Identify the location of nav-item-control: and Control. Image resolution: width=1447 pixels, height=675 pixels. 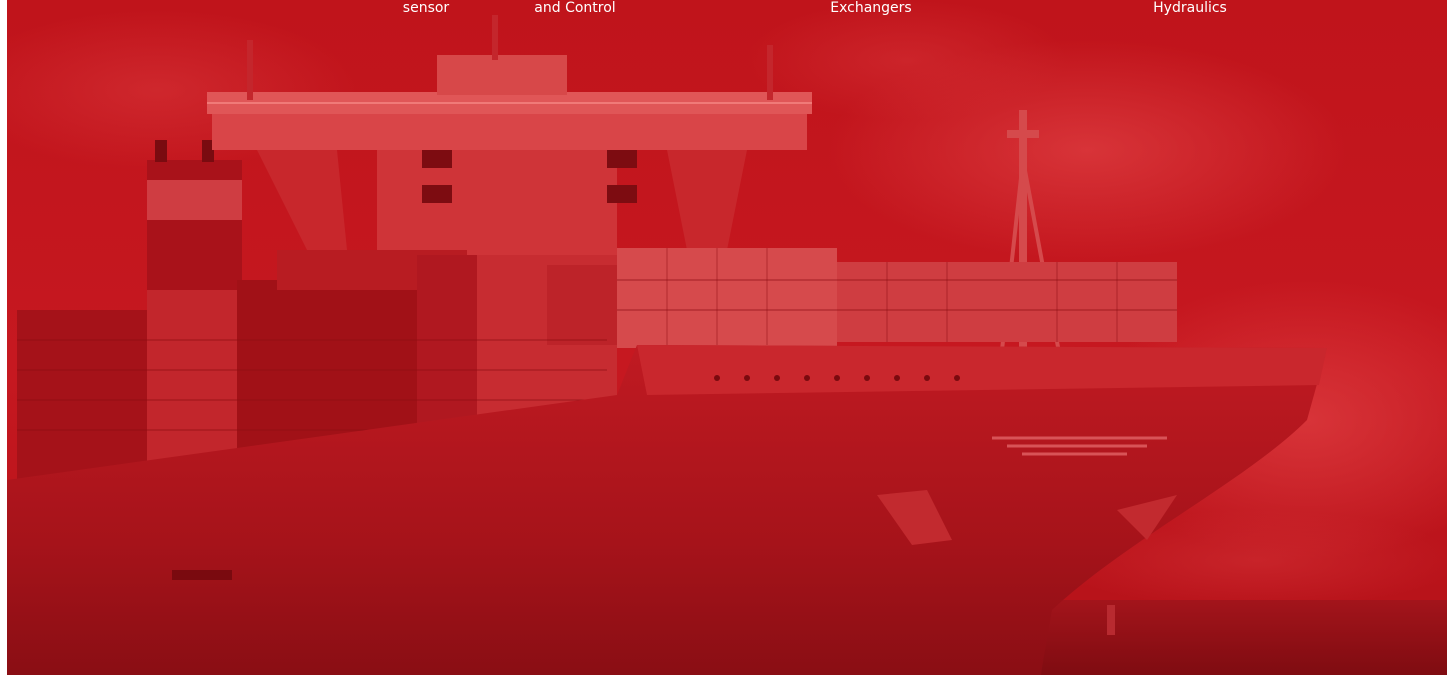
(575, 8).